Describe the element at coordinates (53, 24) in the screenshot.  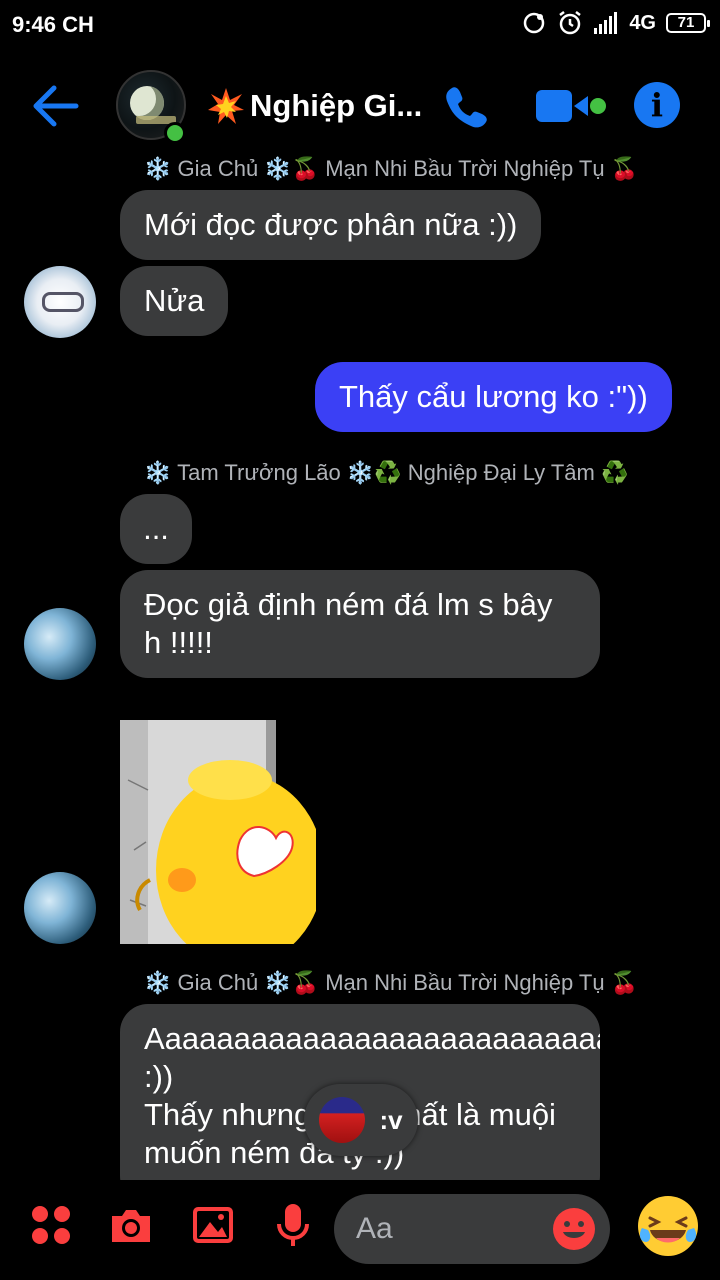
I see `status-time: 9:46 CH` at that location.